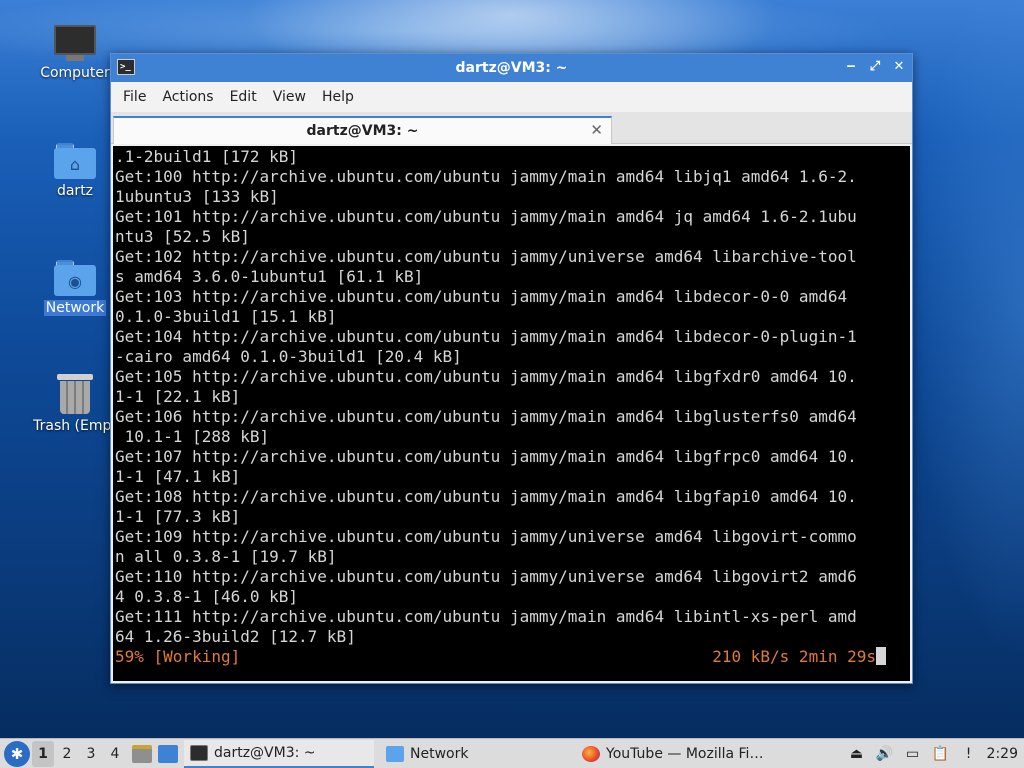 The height and width of the screenshot is (768, 1024). Describe the element at coordinates (511, 97) in the screenshot. I see `menubar: File Actions Edit View Help` at that location.